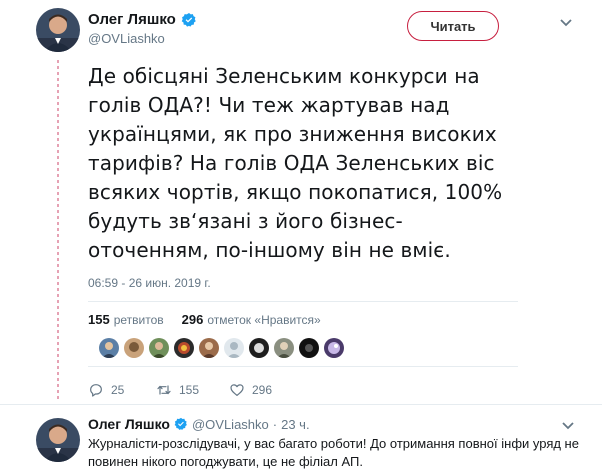  I want to click on timestamp: 06:59 - 26 июн. 2019 г., so click(149, 283).